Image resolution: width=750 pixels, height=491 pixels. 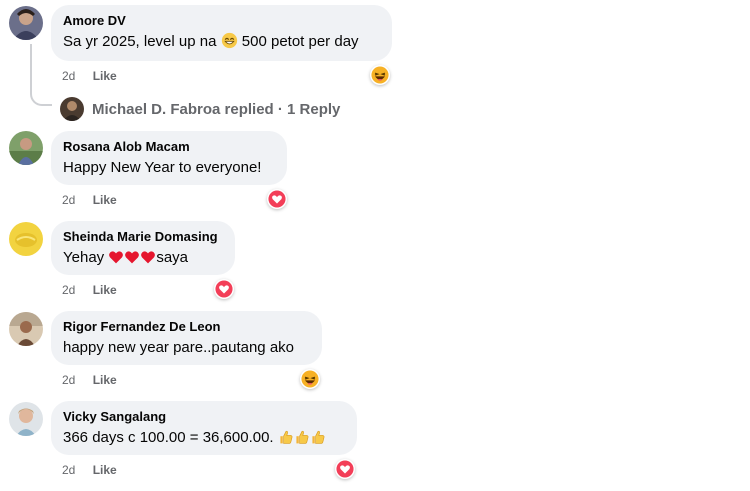 What do you see at coordinates (298, 41) in the screenshot?
I see `comment-text-part: 500 petot per day` at bounding box center [298, 41].